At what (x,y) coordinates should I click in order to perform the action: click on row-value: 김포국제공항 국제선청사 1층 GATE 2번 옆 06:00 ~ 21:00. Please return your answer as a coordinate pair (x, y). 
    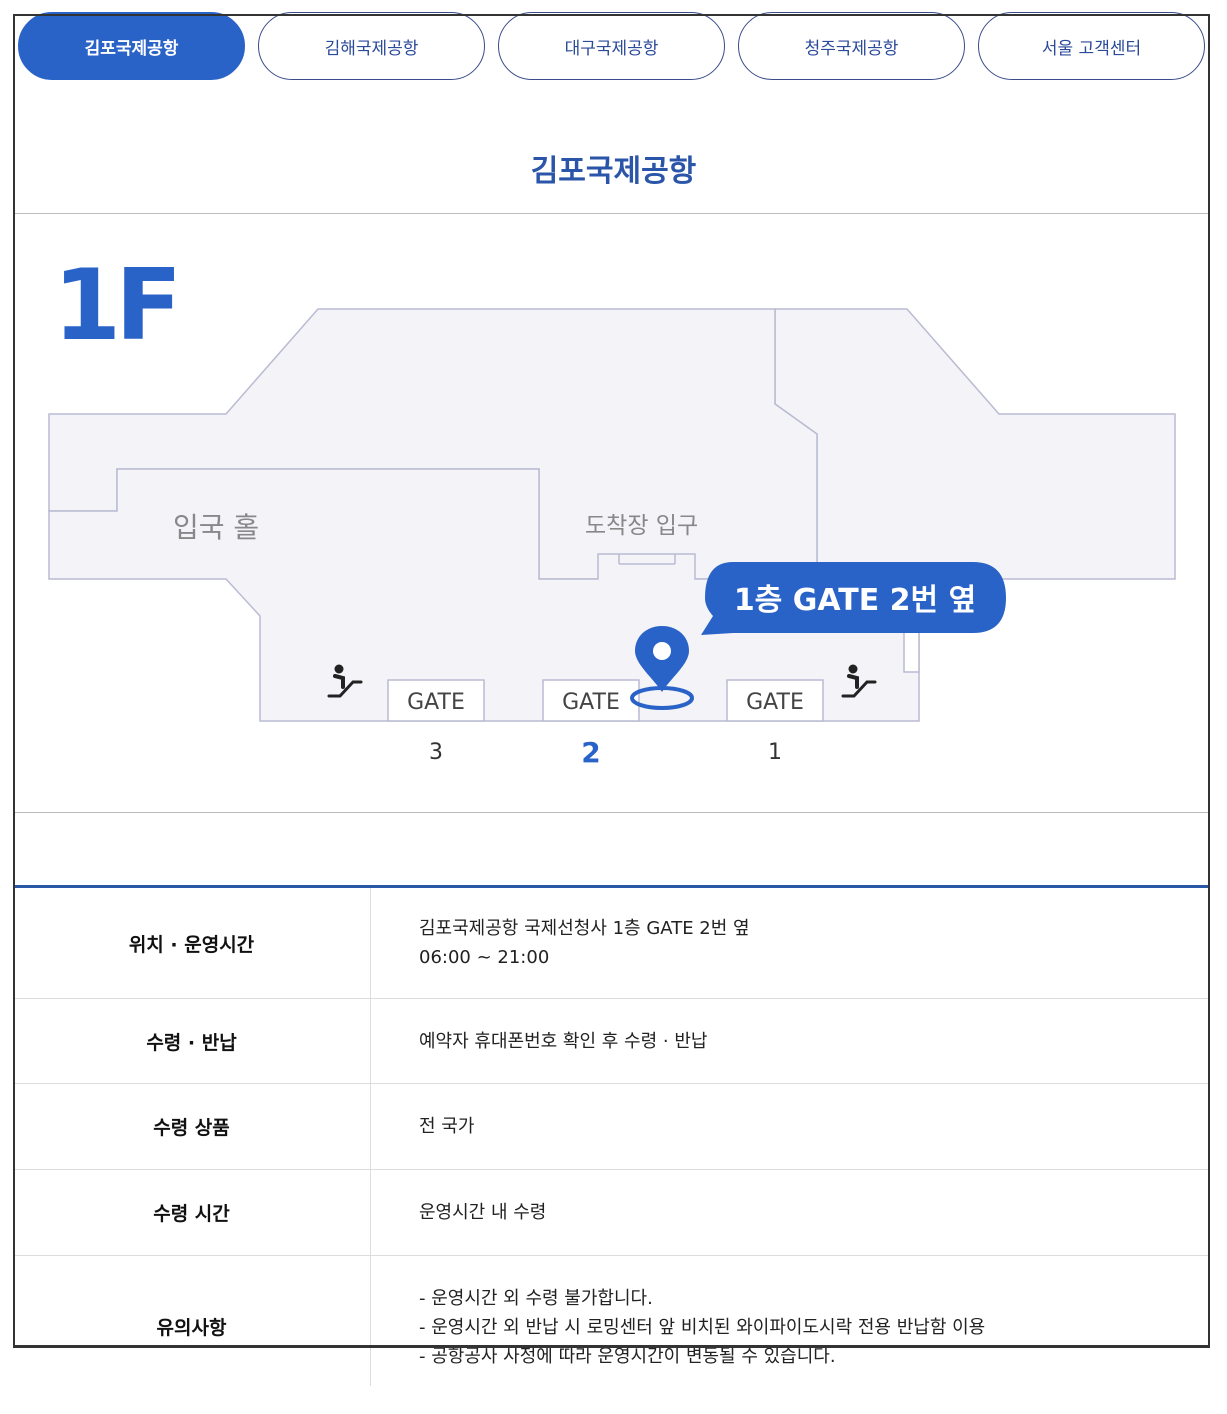
    Looking at the image, I should click on (584, 943).